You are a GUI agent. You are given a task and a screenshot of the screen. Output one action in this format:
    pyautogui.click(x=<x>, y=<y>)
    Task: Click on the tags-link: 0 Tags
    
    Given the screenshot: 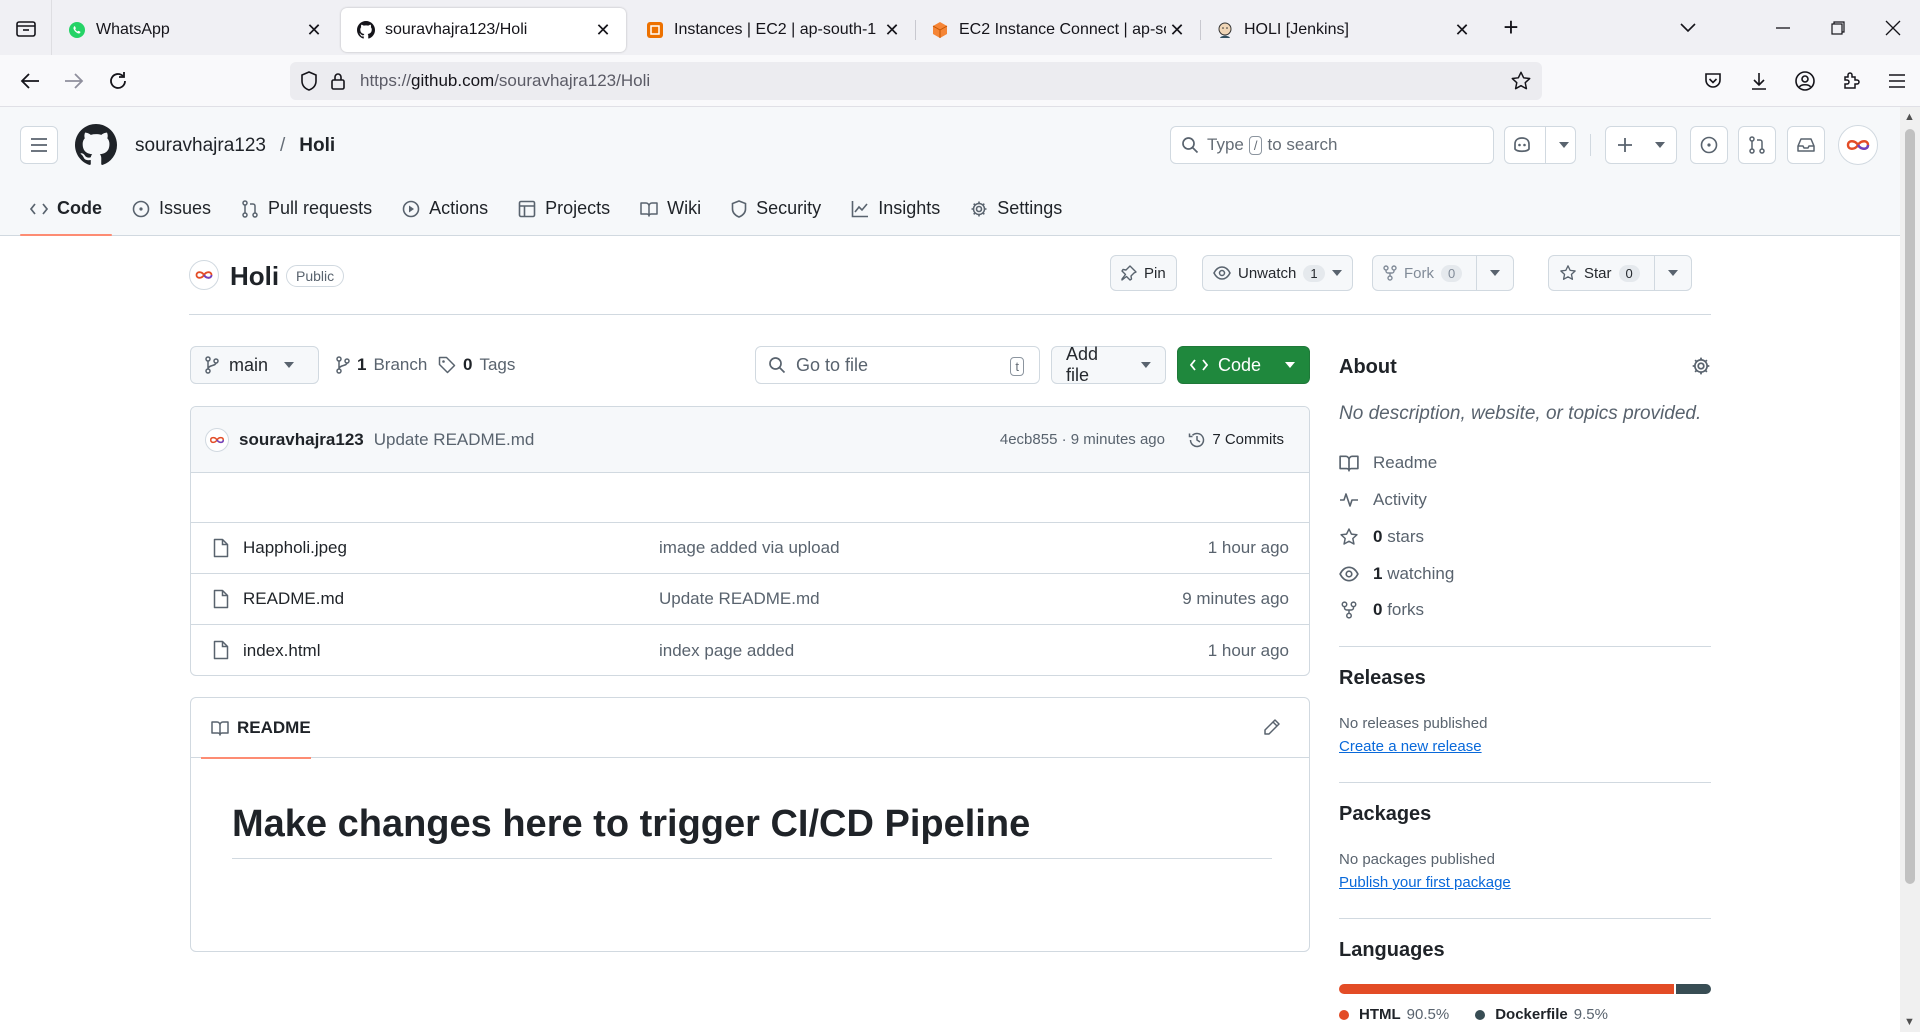 What is the action you would take?
    pyautogui.click(x=476, y=365)
    